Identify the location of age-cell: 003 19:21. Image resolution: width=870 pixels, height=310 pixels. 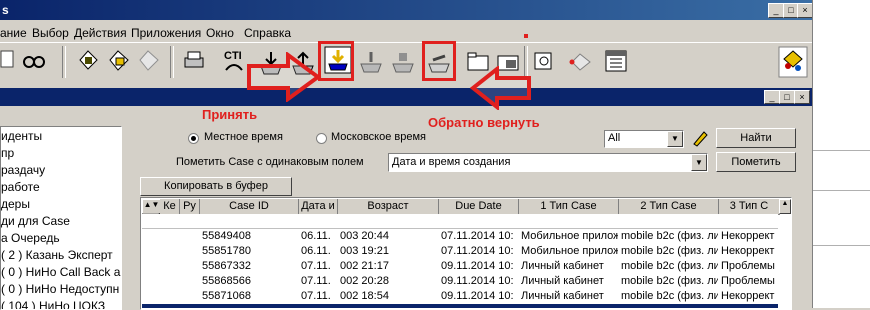
(364, 251).